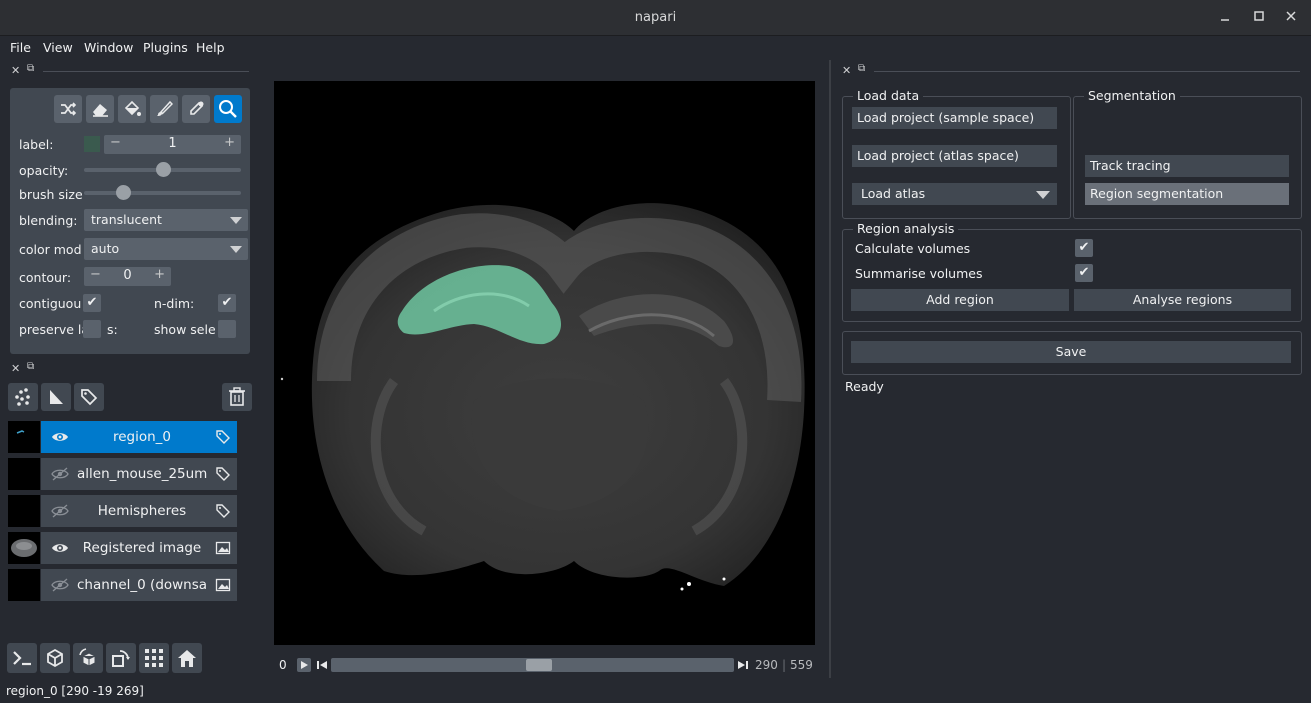  Describe the element at coordinates (124, 192) in the screenshot. I see `brush-size-slider-handle` at that location.